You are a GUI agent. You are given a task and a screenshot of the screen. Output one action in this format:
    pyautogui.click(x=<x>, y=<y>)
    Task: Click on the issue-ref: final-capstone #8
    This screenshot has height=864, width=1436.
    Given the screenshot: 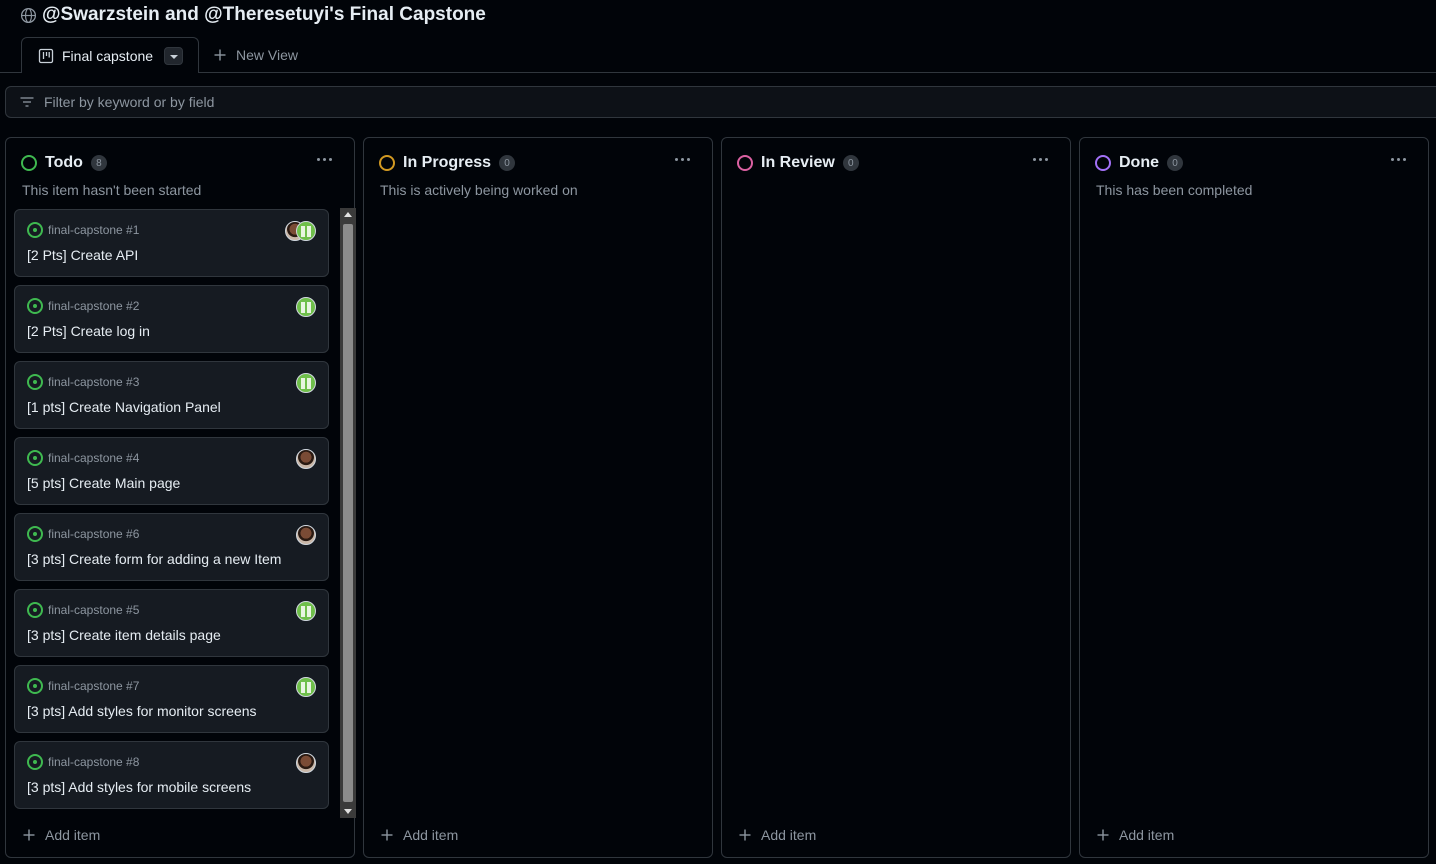 What is the action you would take?
    pyautogui.click(x=93, y=762)
    